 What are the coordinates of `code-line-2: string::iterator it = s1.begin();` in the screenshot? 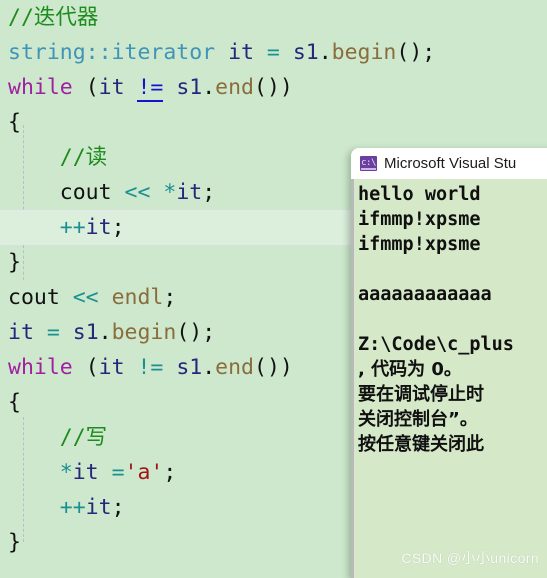 It's located at (273, 52).